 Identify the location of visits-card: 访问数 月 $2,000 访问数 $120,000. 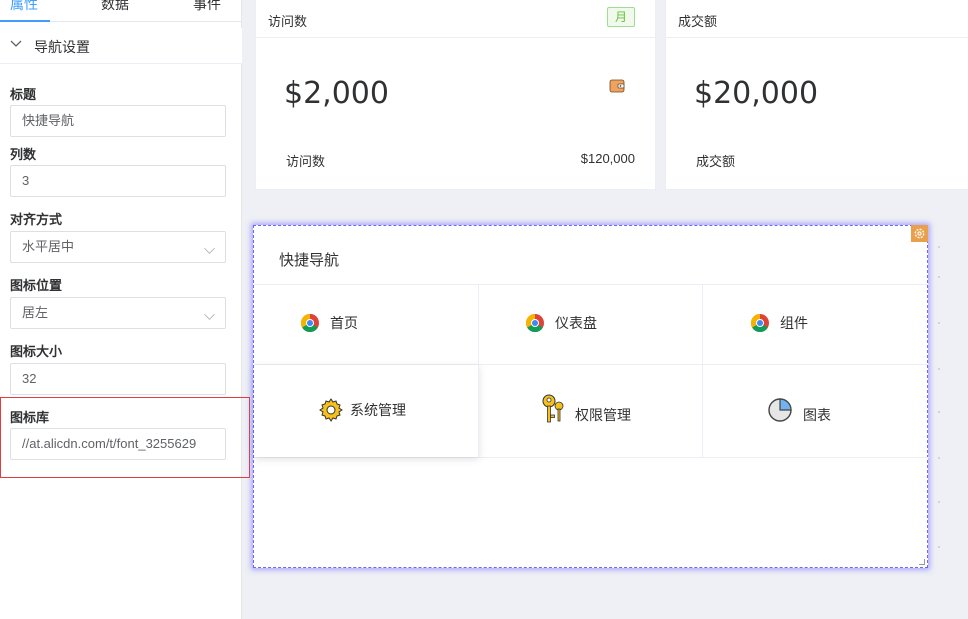
(455, 95).